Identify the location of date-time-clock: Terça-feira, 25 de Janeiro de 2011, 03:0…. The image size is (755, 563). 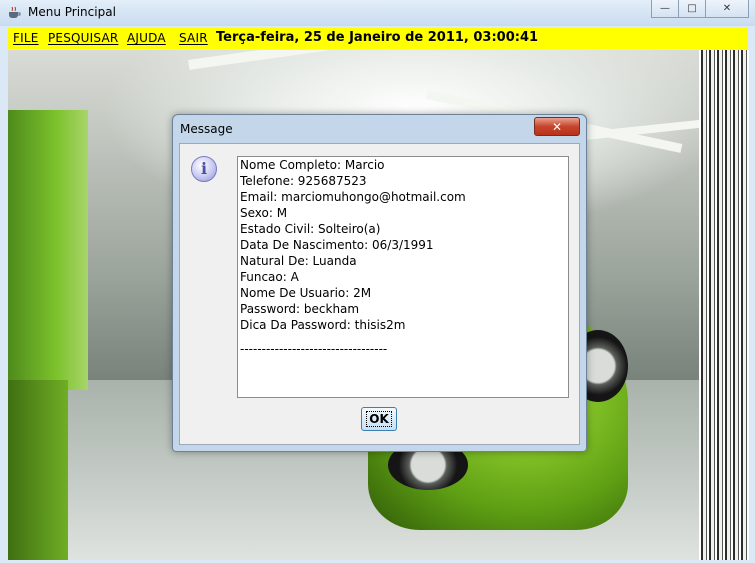
(377, 37).